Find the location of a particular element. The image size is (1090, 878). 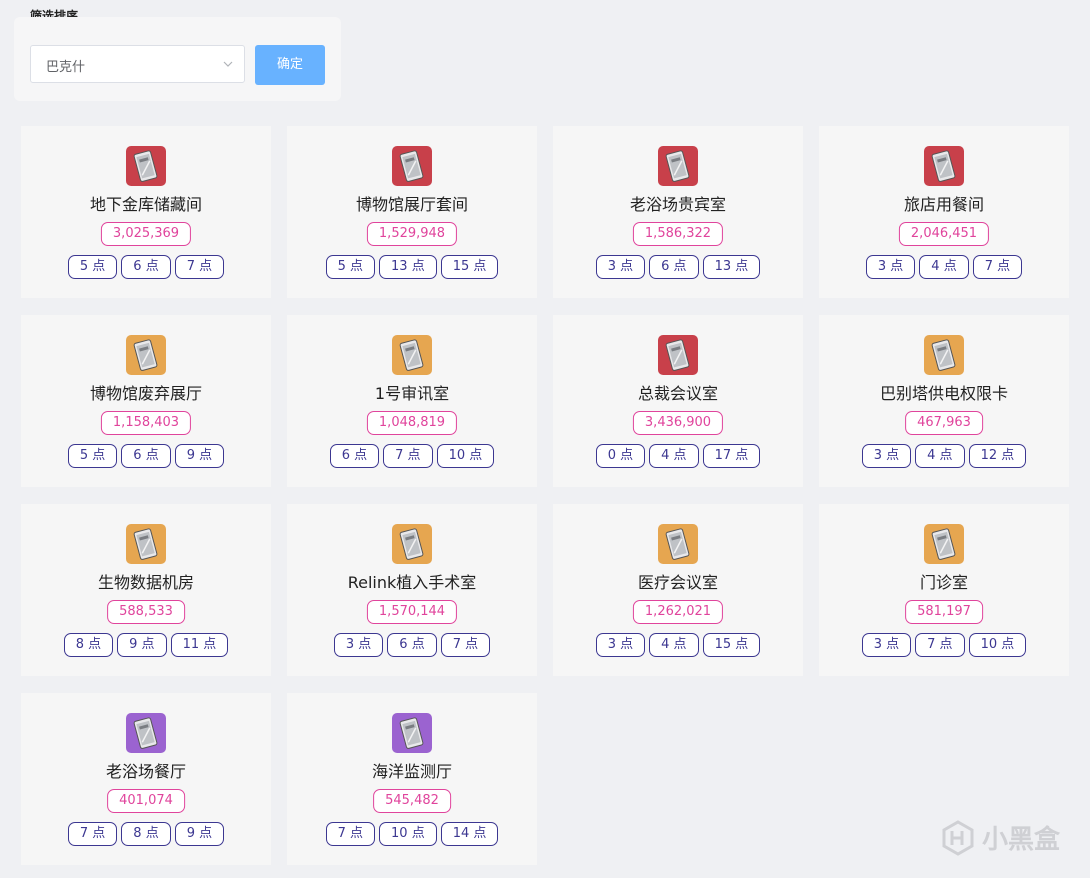

room-card: Relink植入手术室 1,570,144 3 点6 点7 点 is located at coordinates (412, 590).